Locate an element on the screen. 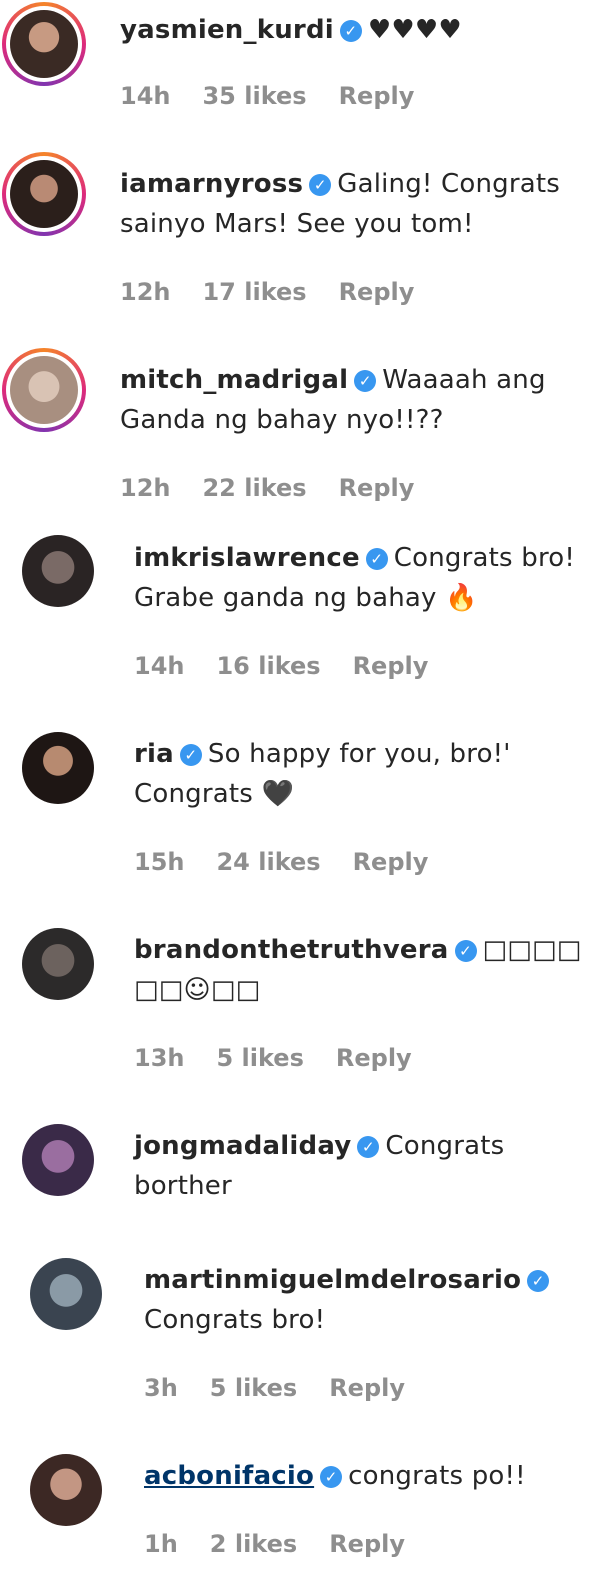 This screenshot has width=600, height=1587. comment-meta: 14h 35 likes Reply is located at coordinates (267, 96).